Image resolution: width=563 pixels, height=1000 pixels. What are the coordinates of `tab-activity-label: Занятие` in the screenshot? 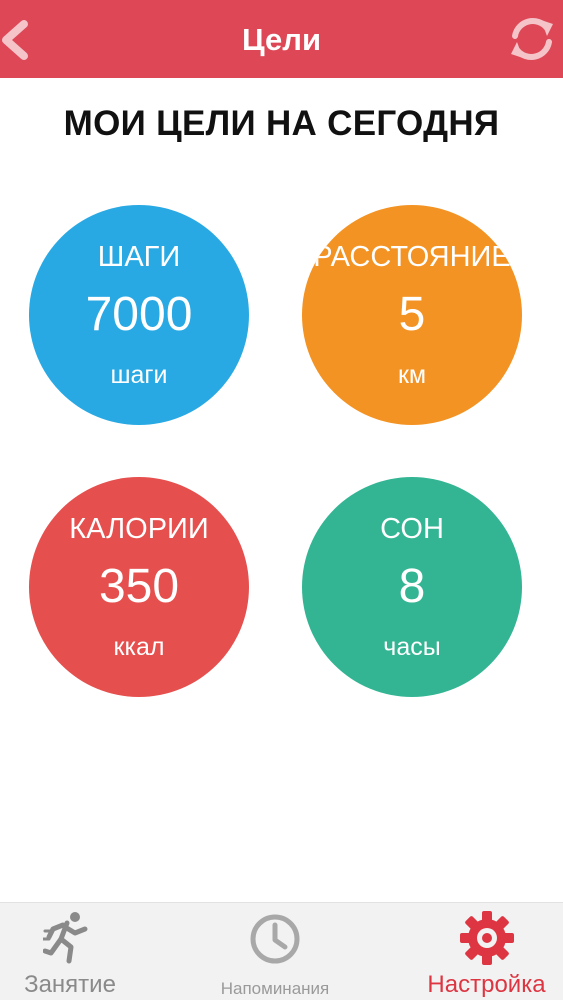 It's located at (70, 984).